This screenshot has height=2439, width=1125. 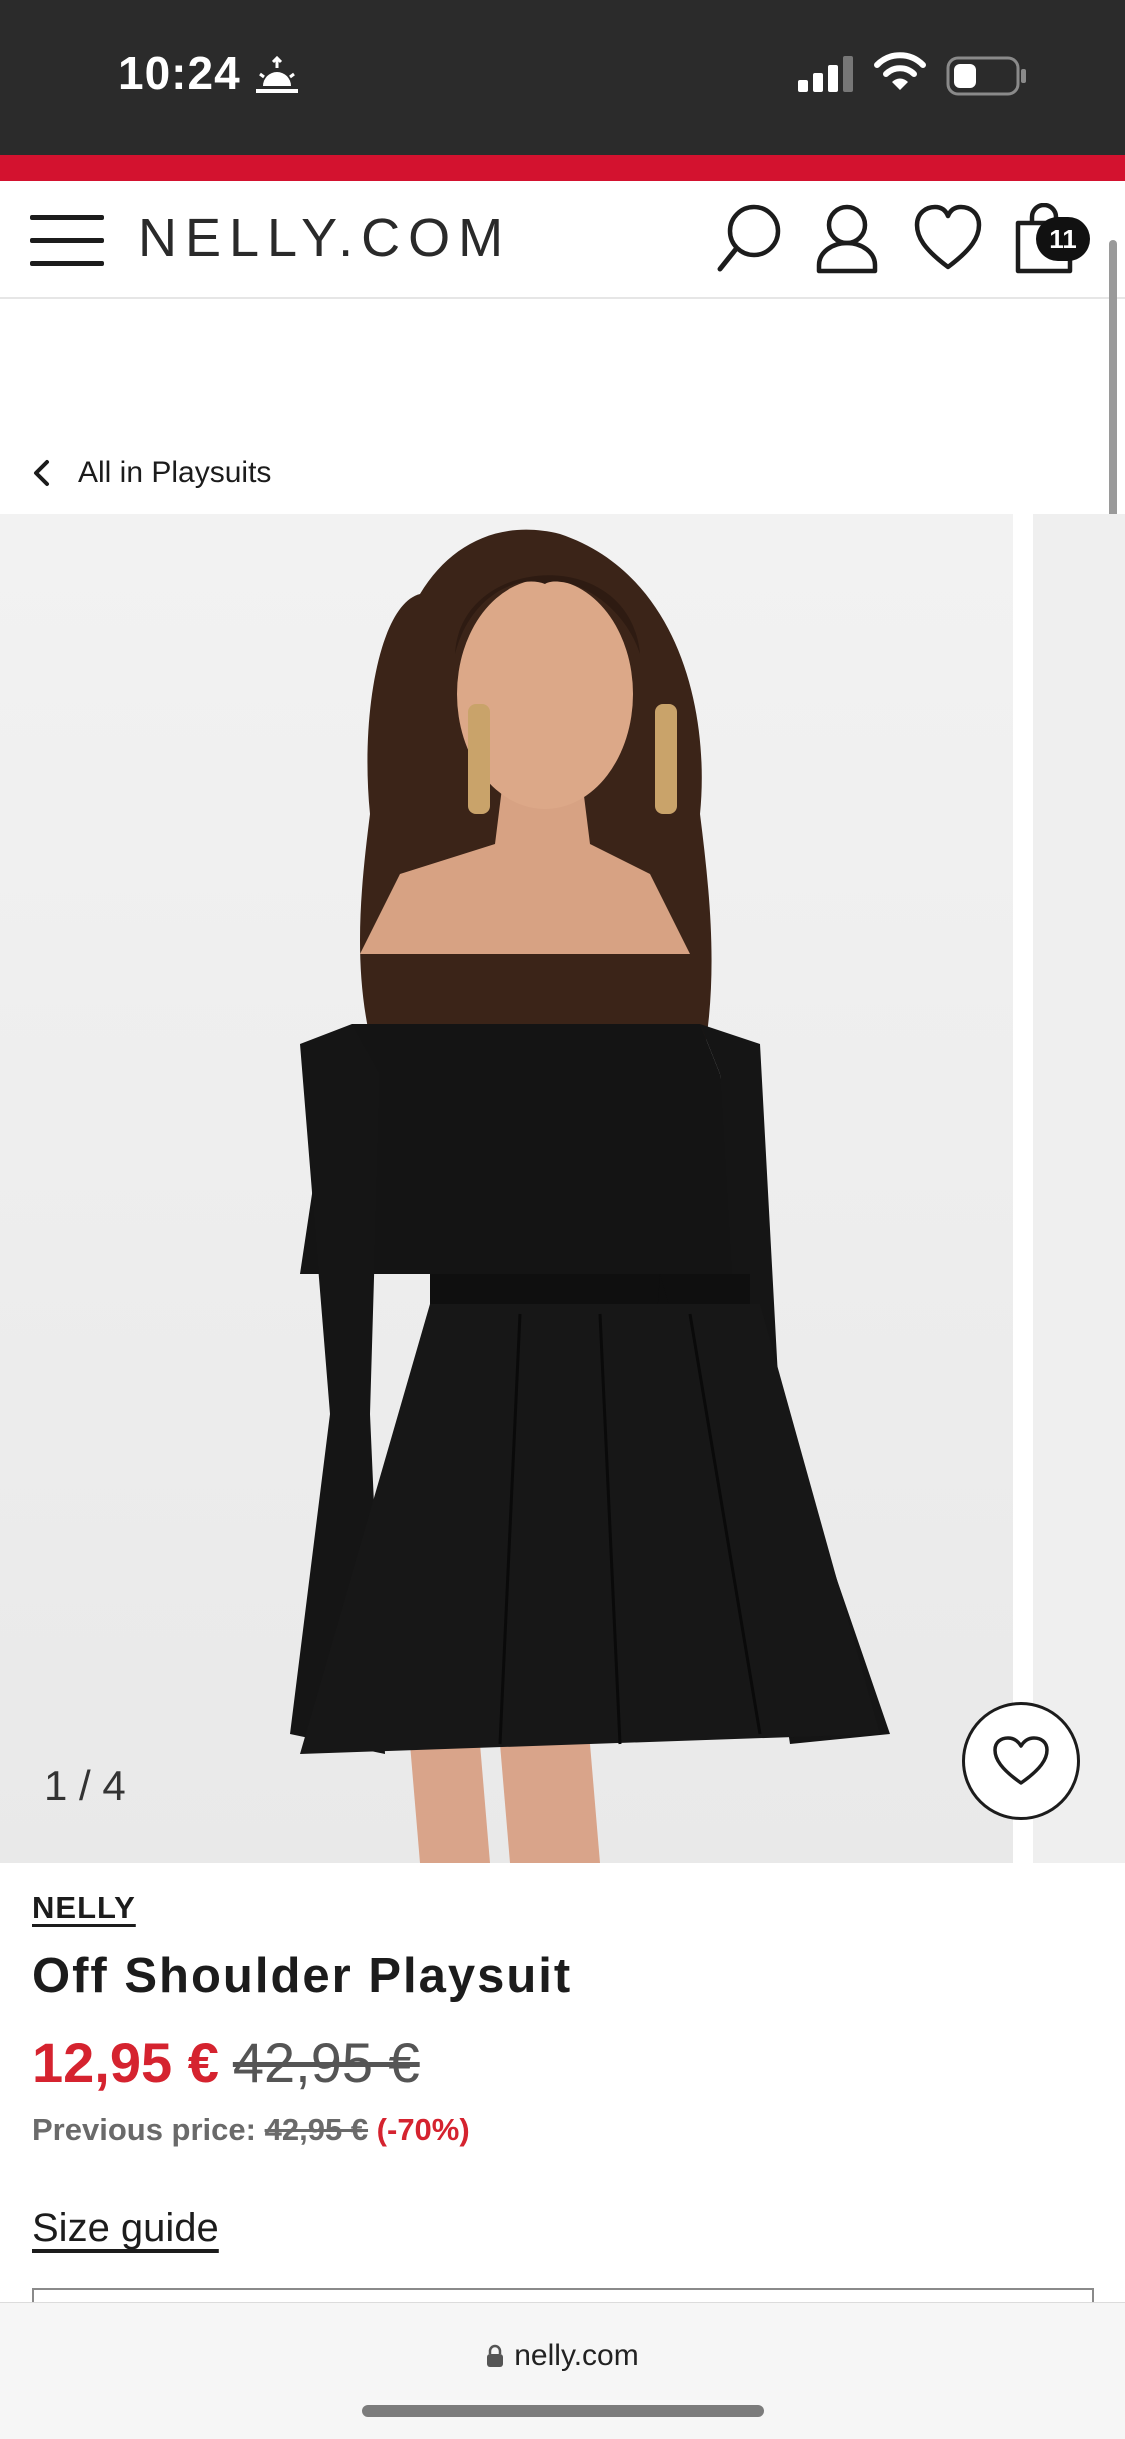 I want to click on sale-price: 12,95 €, so click(x=125, y=2062).